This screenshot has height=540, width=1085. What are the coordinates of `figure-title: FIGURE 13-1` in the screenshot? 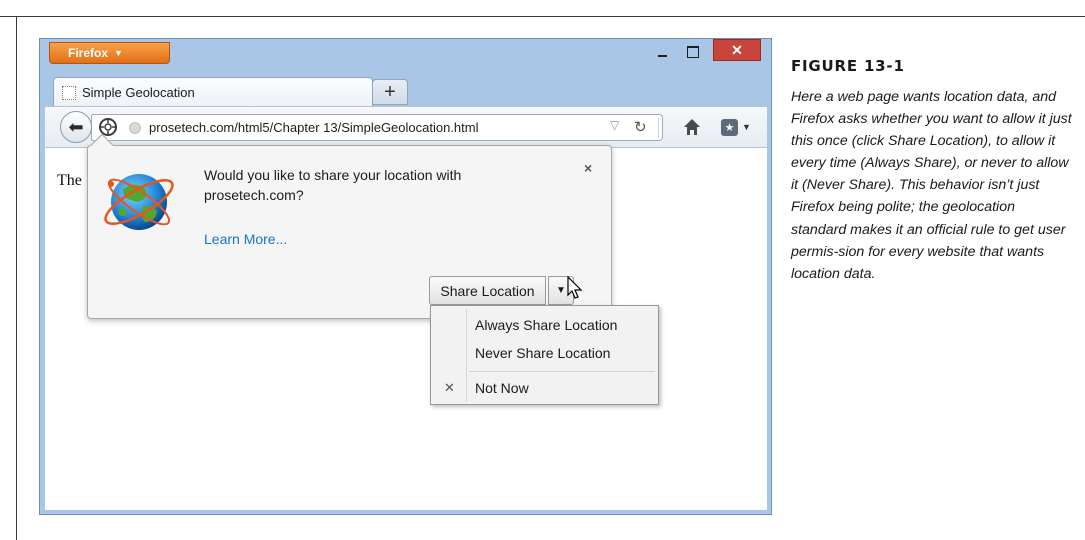 It's located at (848, 66).